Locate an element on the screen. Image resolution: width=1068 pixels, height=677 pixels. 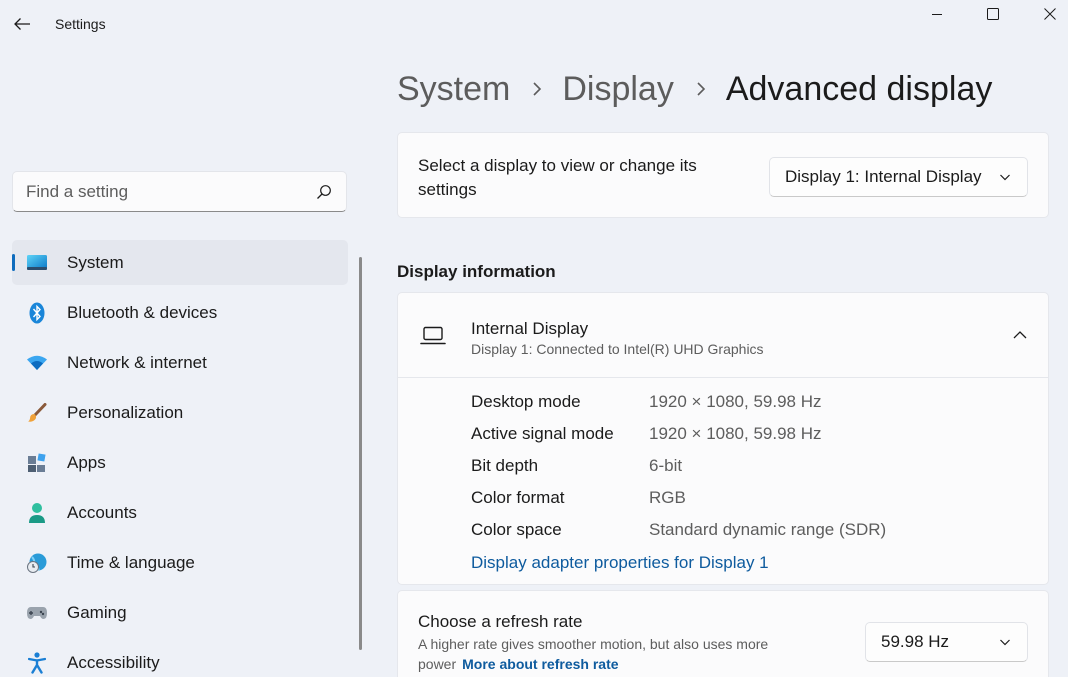
sidebar-item-gaming: Gaming is located at coordinates (180, 612).